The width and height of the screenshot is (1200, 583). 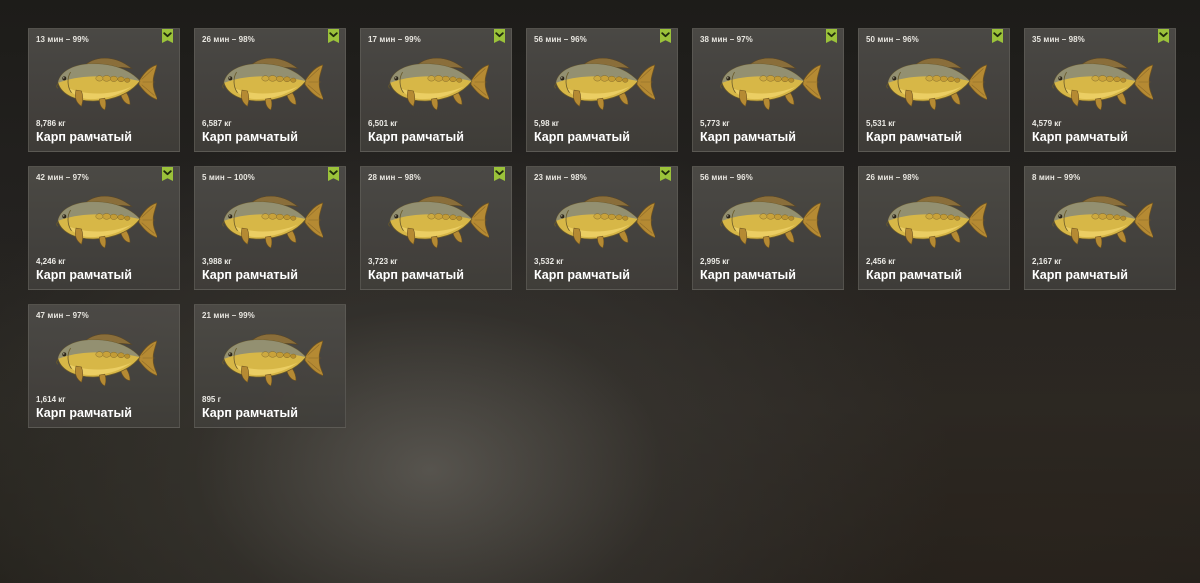 I want to click on catch-weight: 5,773 кг, so click(x=715, y=123).